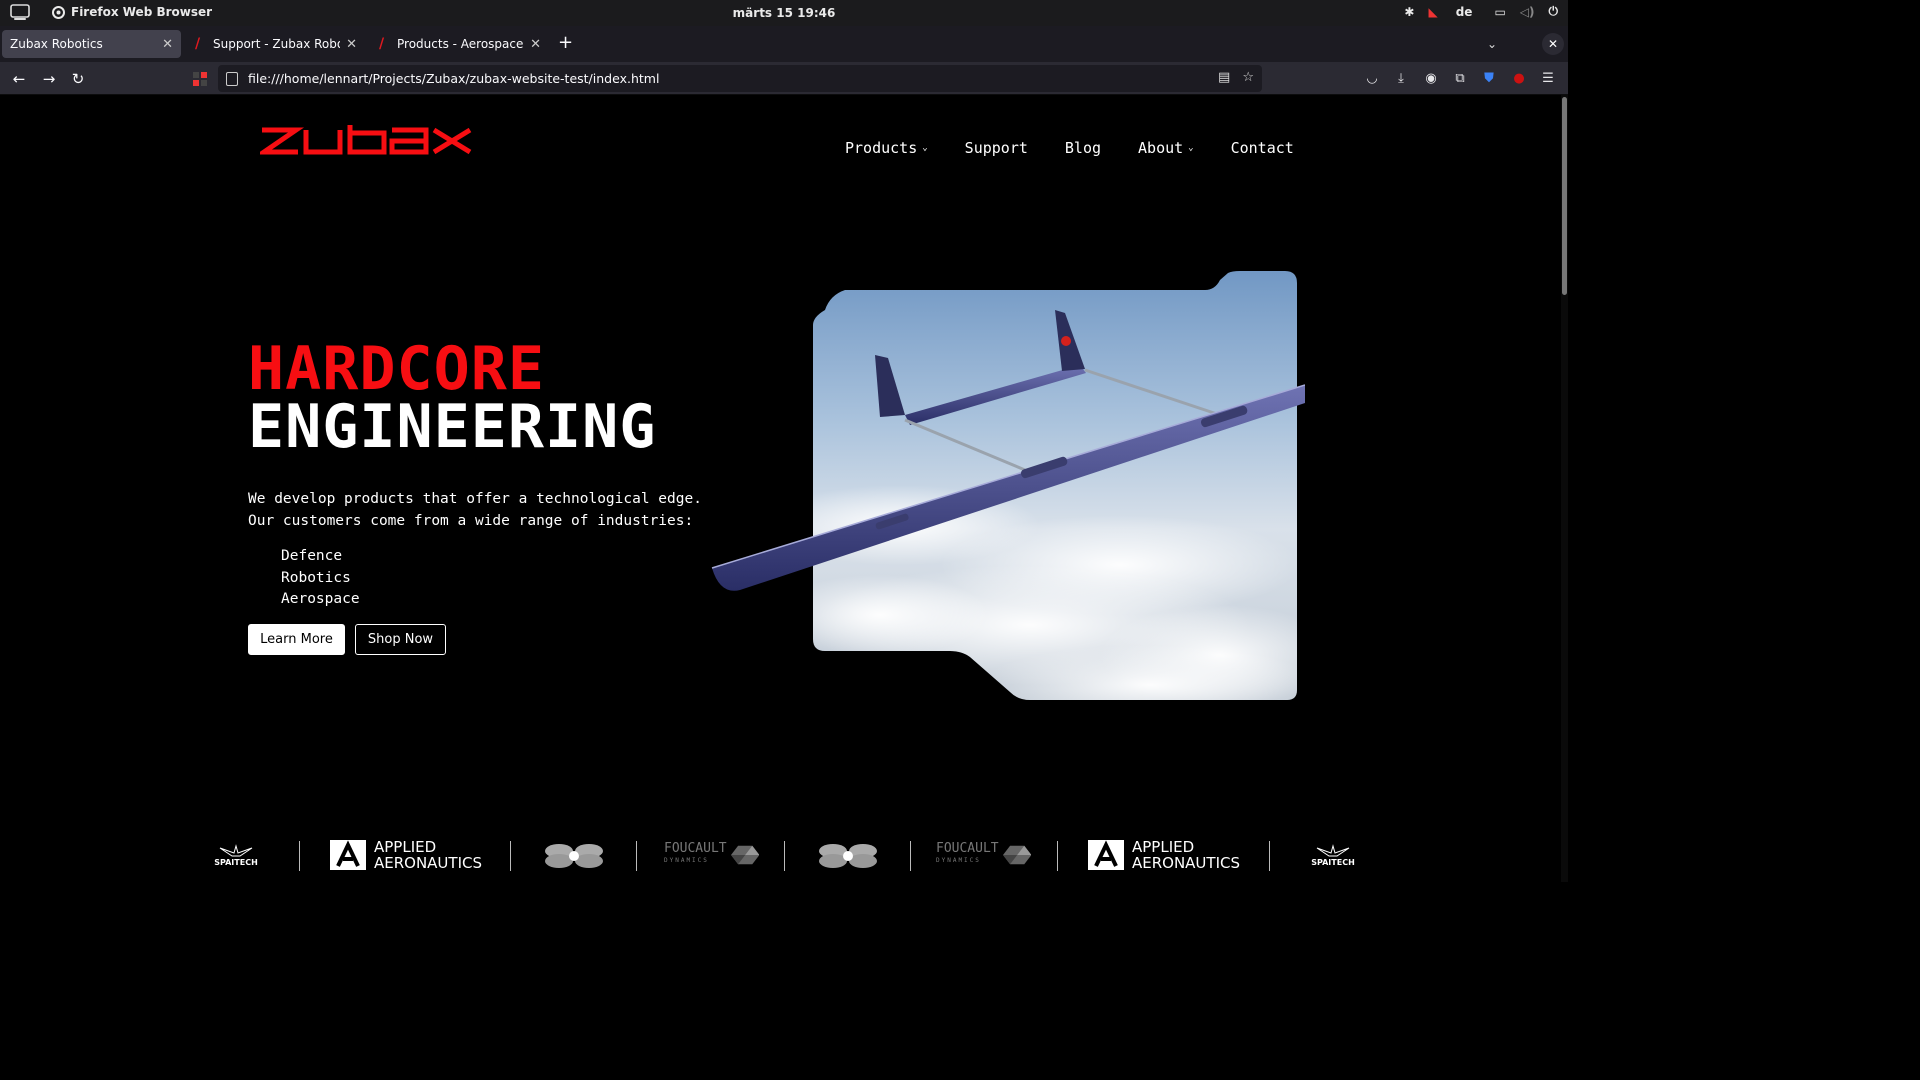 The image size is (1920, 1080). What do you see at coordinates (1492, 44) in the screenshot?
I see `list-all-tabs-chevron-icon: ⌄` at bounding box center [1492, 44].